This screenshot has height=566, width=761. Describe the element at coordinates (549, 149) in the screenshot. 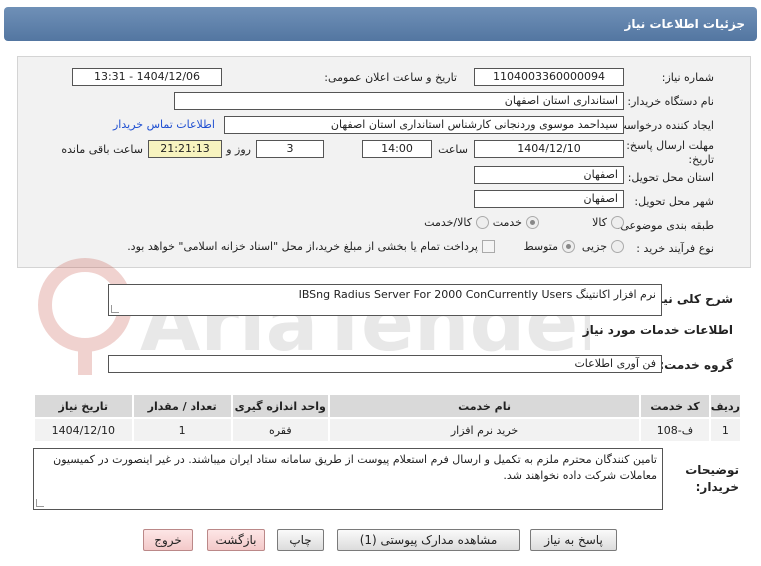

I see `deadline-date-field: 1404/12/10` at that location.